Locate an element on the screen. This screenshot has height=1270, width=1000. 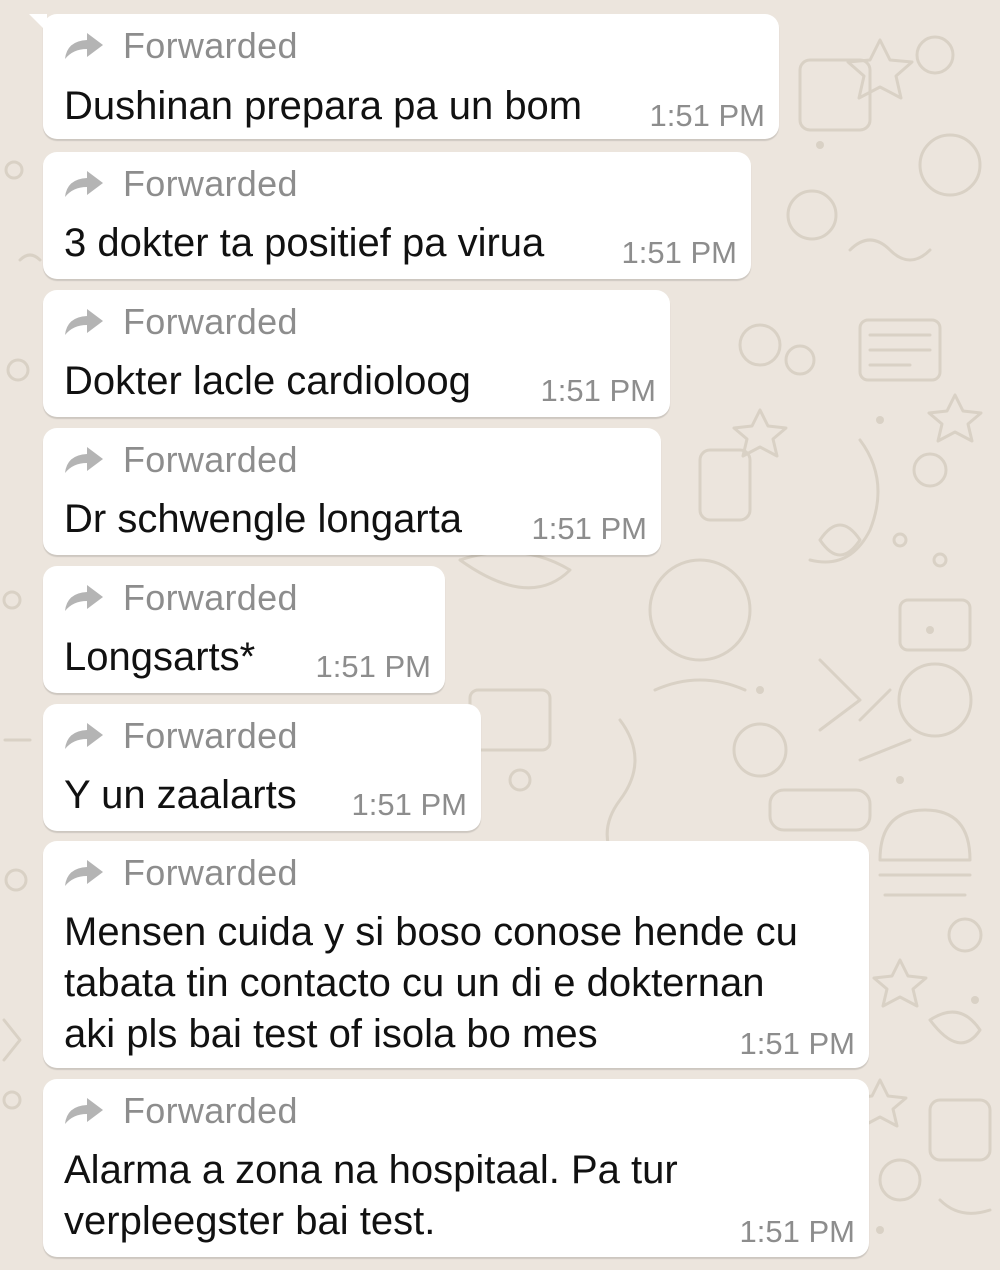
message-bubble: Forwarded Y un zaalarts 1:51 PM is located at coordinates (262, 767).